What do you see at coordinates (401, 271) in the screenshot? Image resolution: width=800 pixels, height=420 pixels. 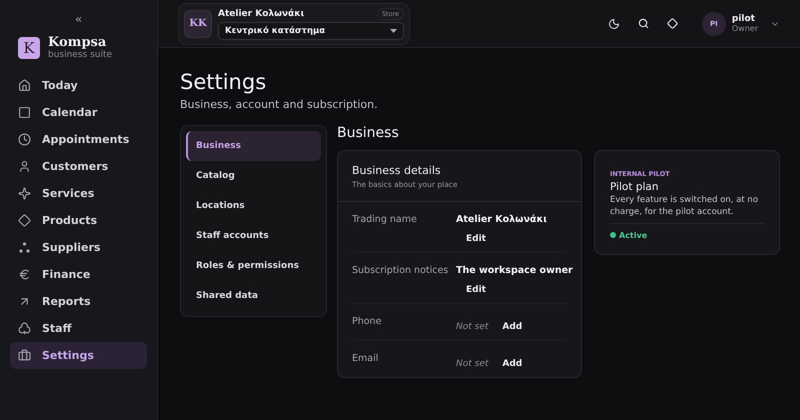 I see `field-label: Subscription notices` at bounding box center [401, 271].